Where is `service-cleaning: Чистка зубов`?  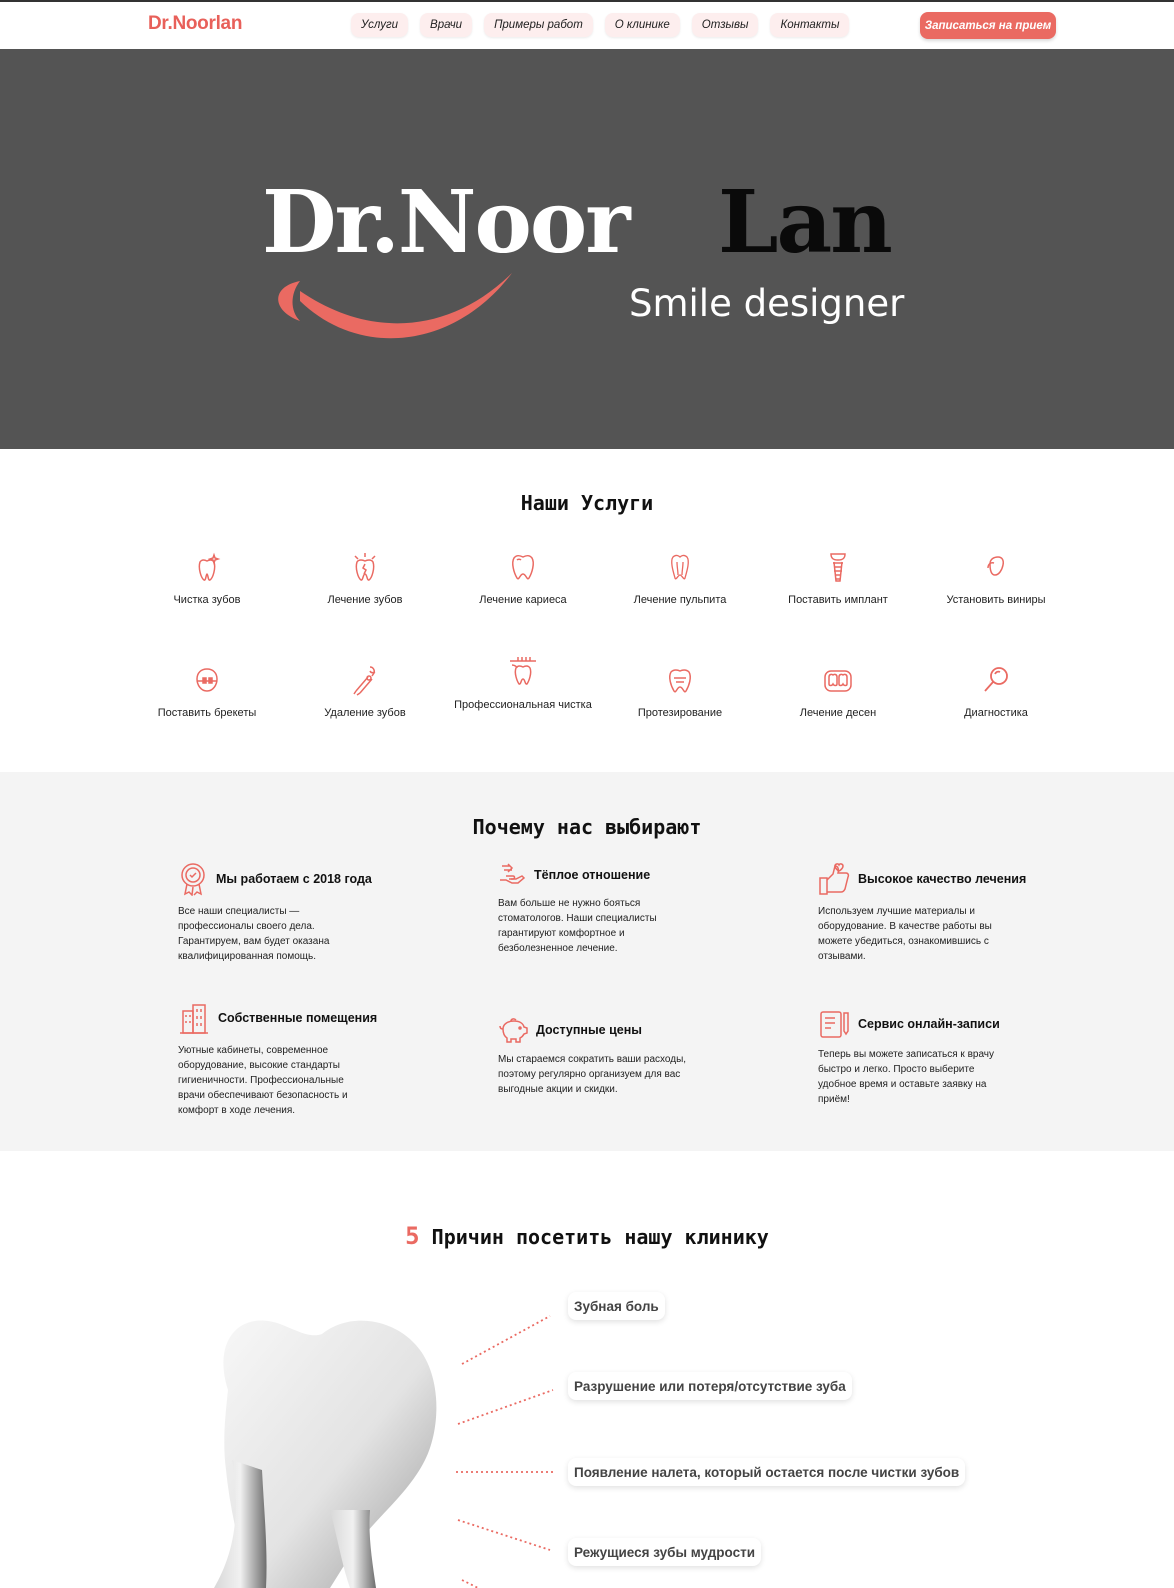 service-cleaning: Чистка зубов is located at coordinates (207, 579).